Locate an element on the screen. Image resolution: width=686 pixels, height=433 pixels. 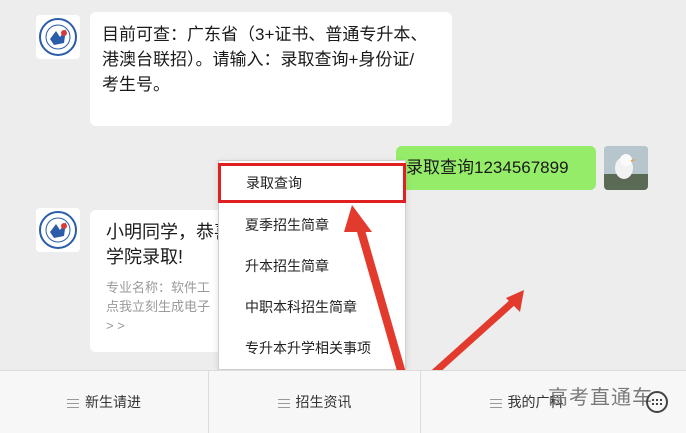
keyboard-icon is located at coordinates (657, 402).